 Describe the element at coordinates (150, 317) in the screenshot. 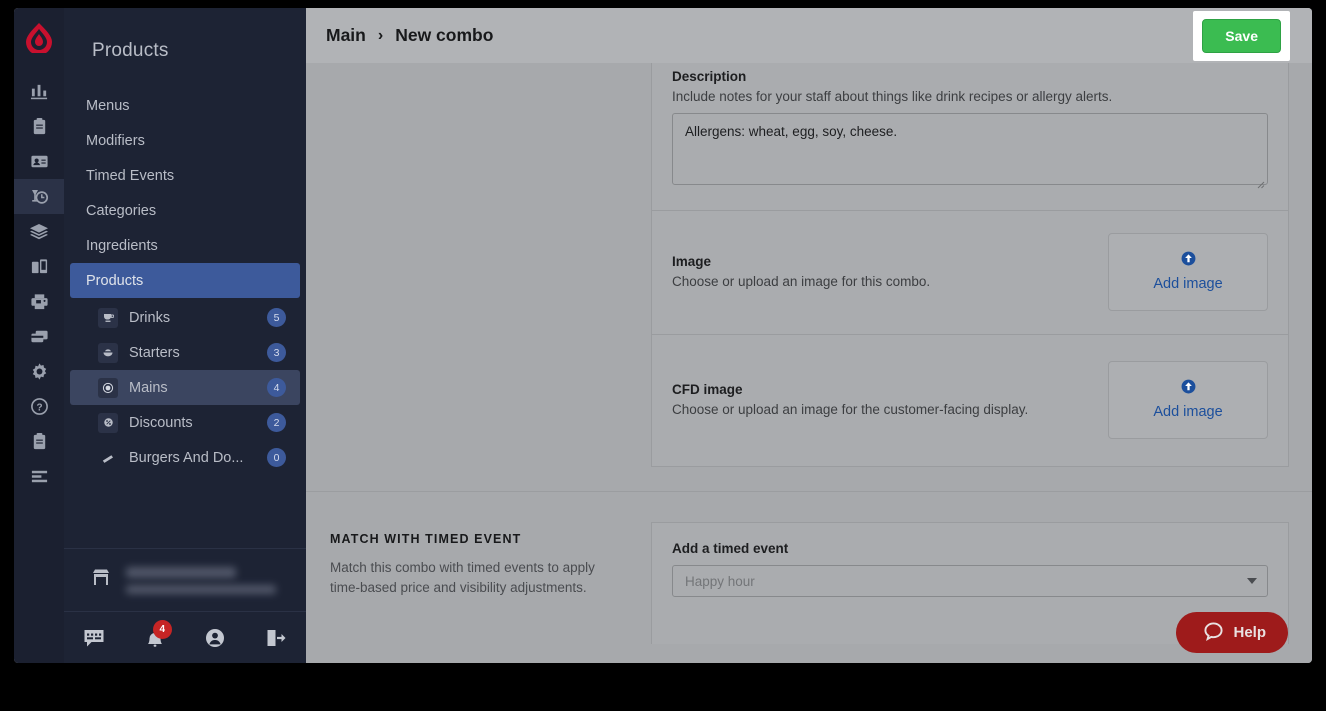

I see `sidebar-subitem-label: Drinks` at that location.